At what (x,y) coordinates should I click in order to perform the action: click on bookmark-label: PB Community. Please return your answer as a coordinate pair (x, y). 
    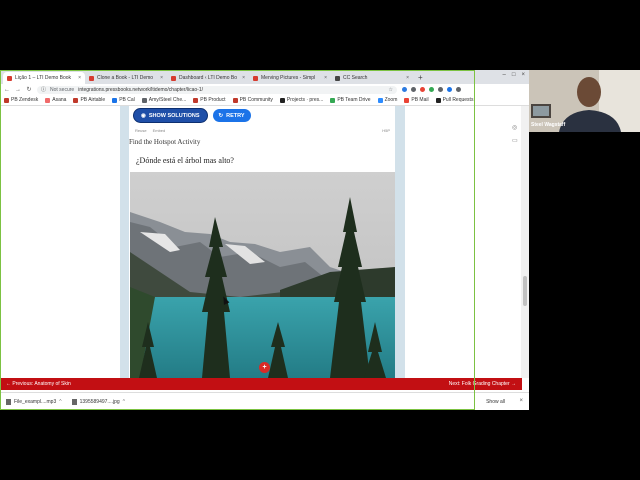
    Looking at the image, I should click on (256, 100).